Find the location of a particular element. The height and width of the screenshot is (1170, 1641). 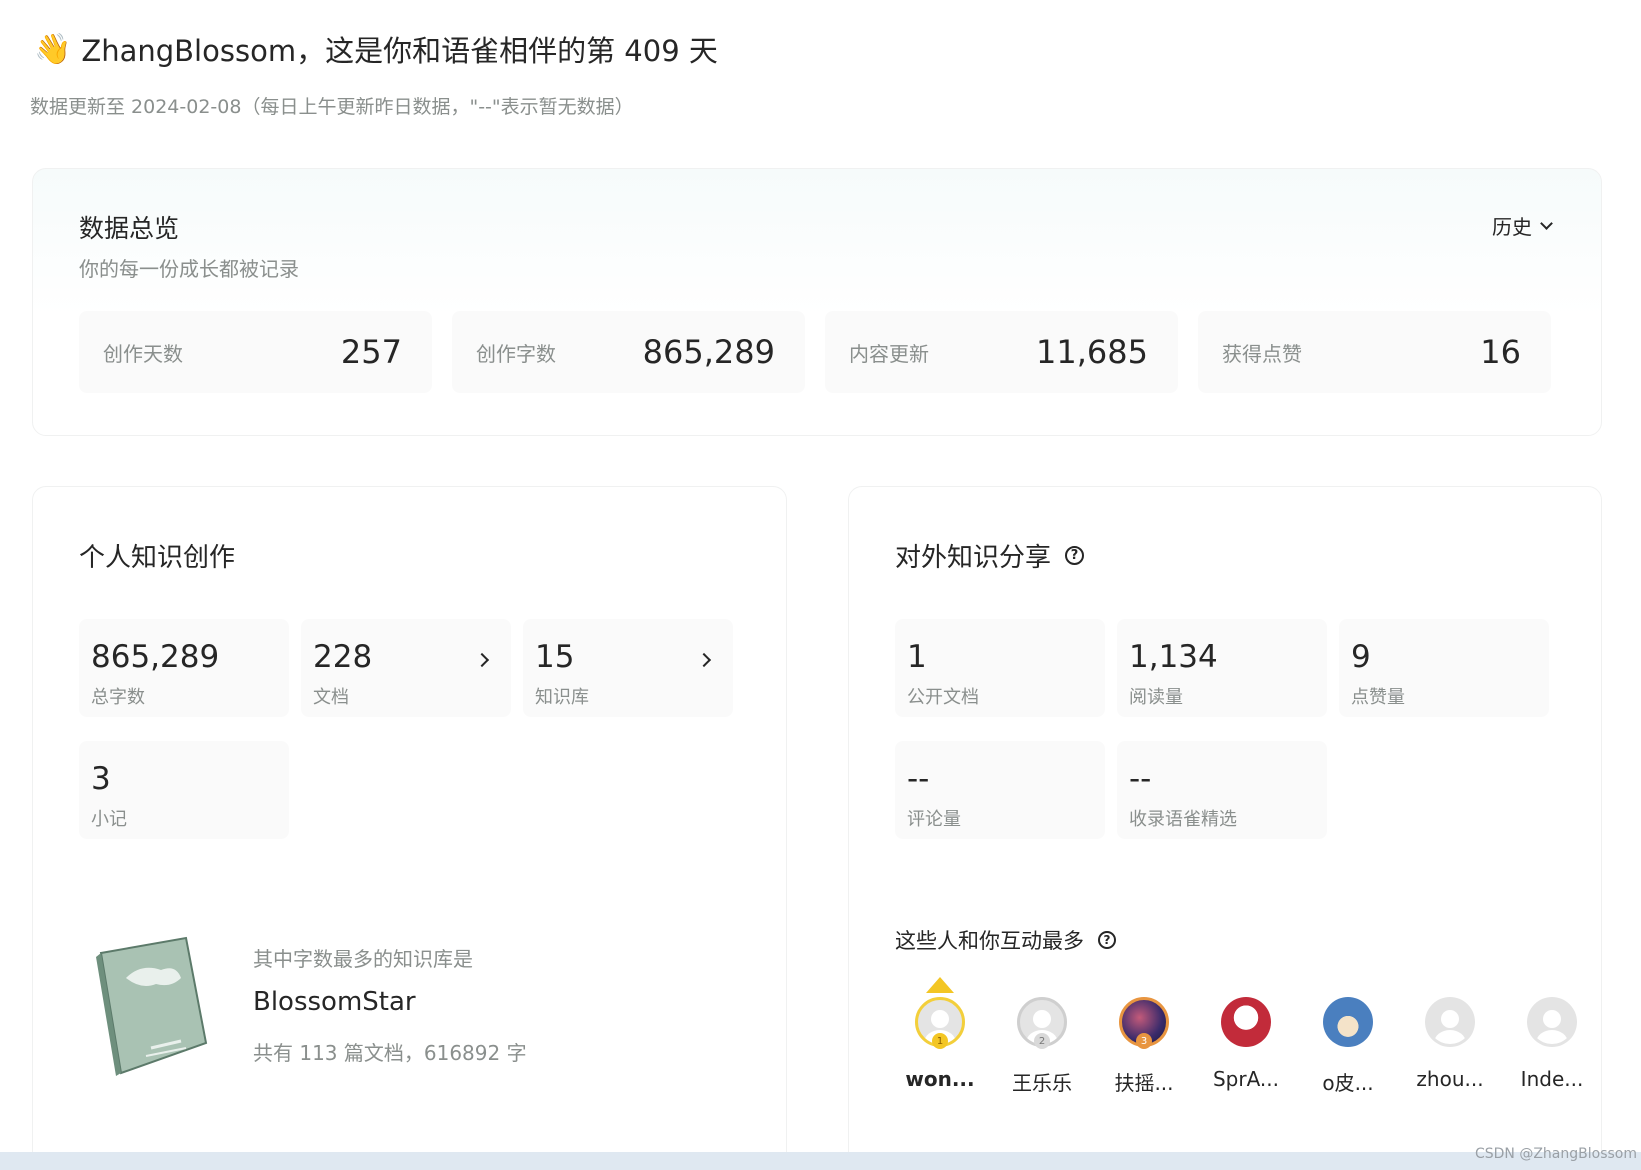

waving-hand-icon: 👋 is located at coordinates (53, 49).